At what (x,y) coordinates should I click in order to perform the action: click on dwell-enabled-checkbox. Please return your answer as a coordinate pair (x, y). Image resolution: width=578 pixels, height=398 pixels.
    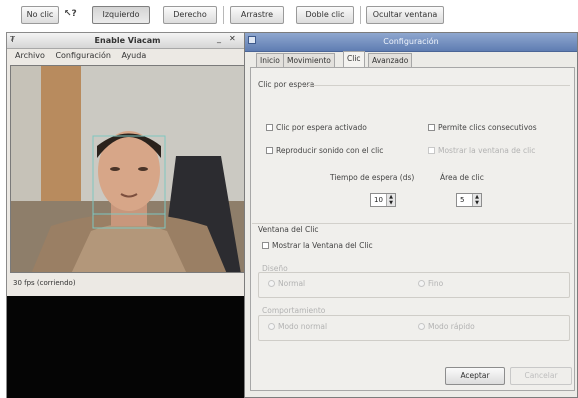
    Looking at the image, I should click on (269, 127).